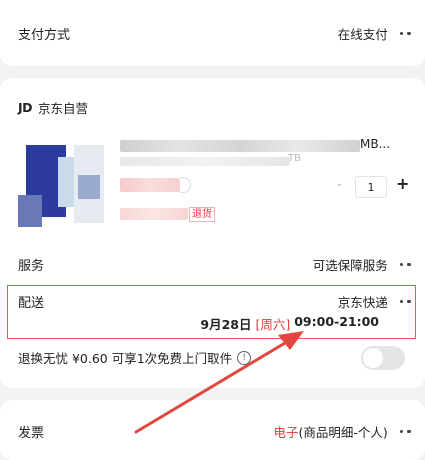  What do you see at coordinates (205, 161) in the screenshot?
I see `product-spec-blur` at bounding box center [205, 161].